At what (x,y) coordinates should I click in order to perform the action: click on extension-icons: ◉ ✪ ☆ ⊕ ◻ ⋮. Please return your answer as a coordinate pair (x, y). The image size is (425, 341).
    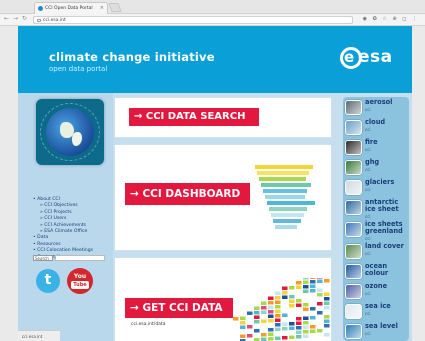
    Looking at the image, I should click on (391, 19).